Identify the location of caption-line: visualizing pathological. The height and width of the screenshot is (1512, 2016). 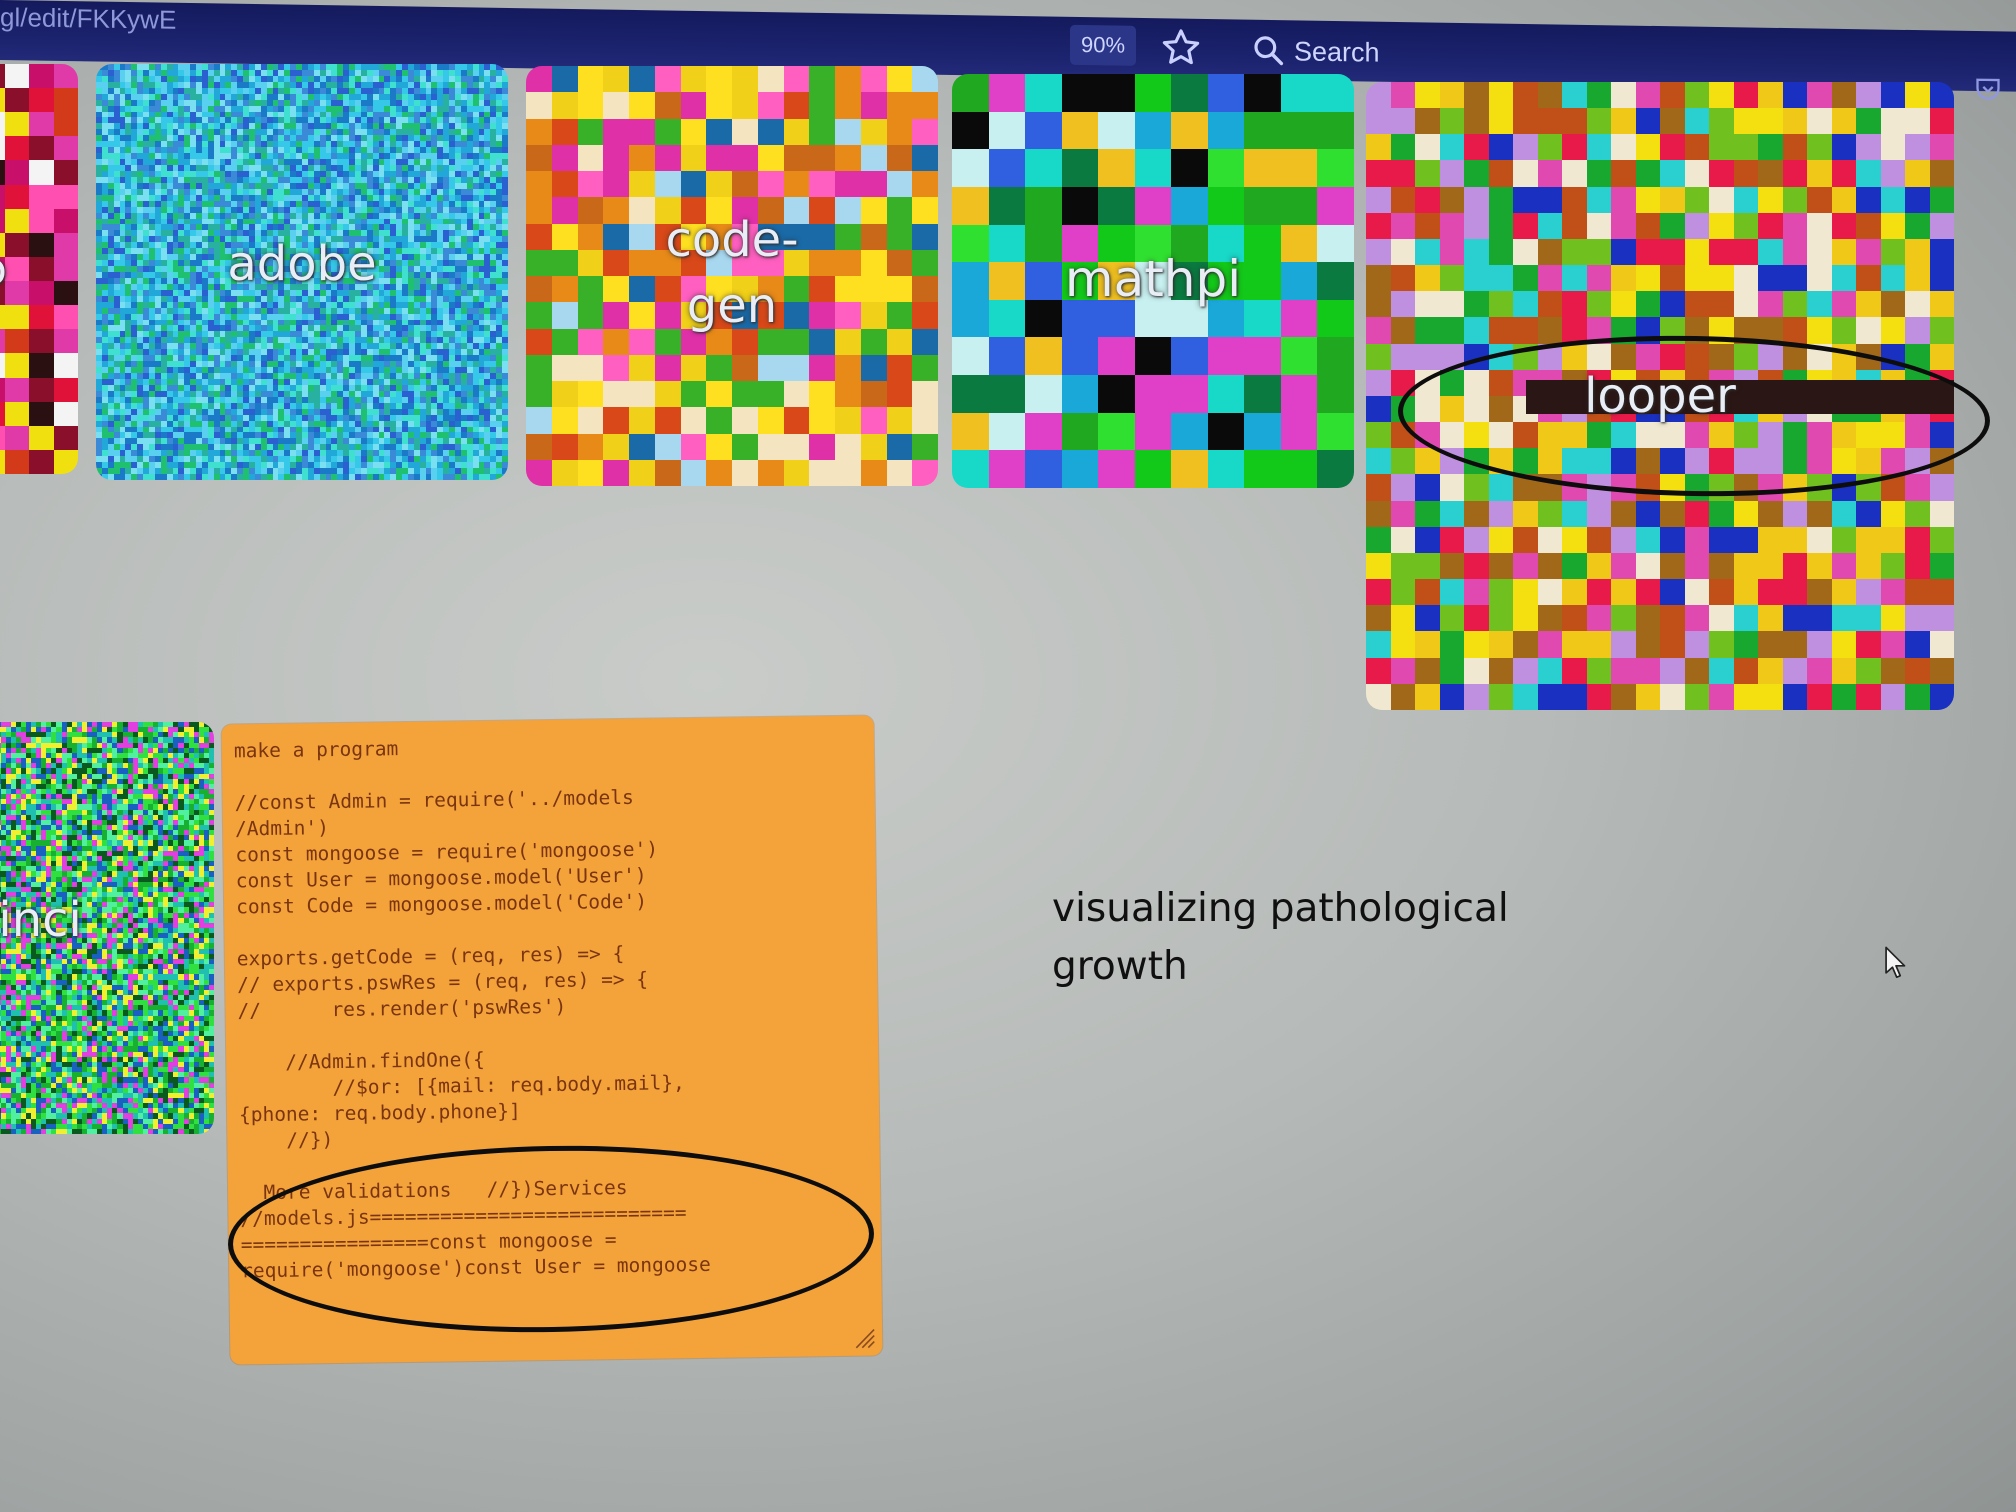
(1280, 908).